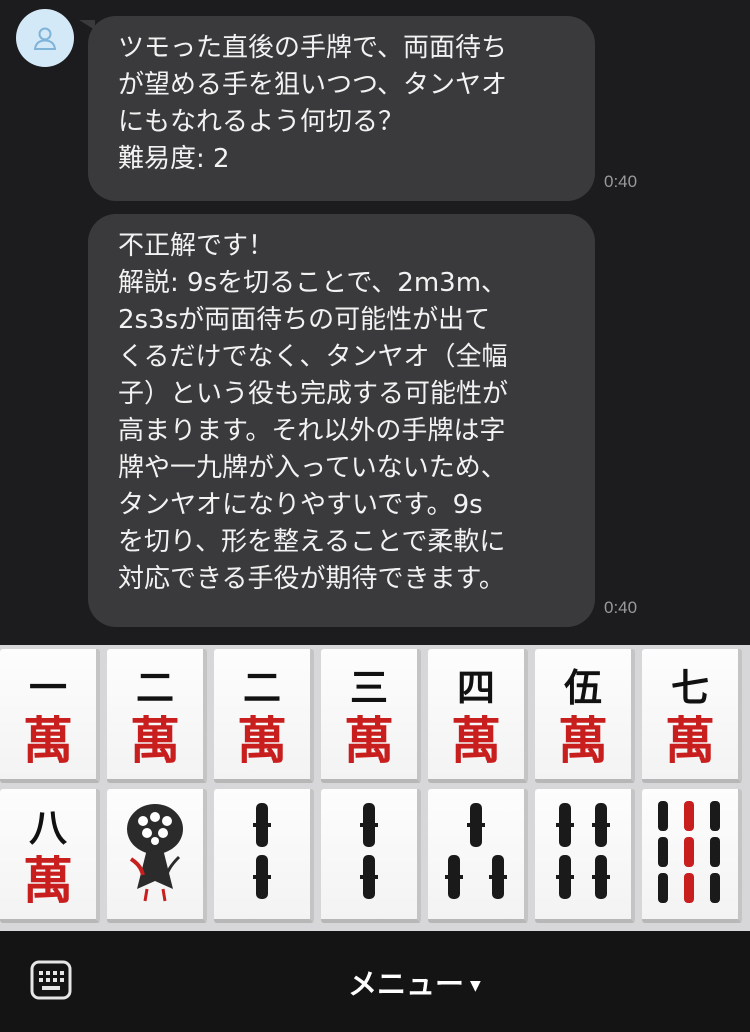 The height and width of the screenshot is (1032, 750). Describe the element at coordinates (476, 851) in the screenshot. I see `bamboo-3-icon` at that location.